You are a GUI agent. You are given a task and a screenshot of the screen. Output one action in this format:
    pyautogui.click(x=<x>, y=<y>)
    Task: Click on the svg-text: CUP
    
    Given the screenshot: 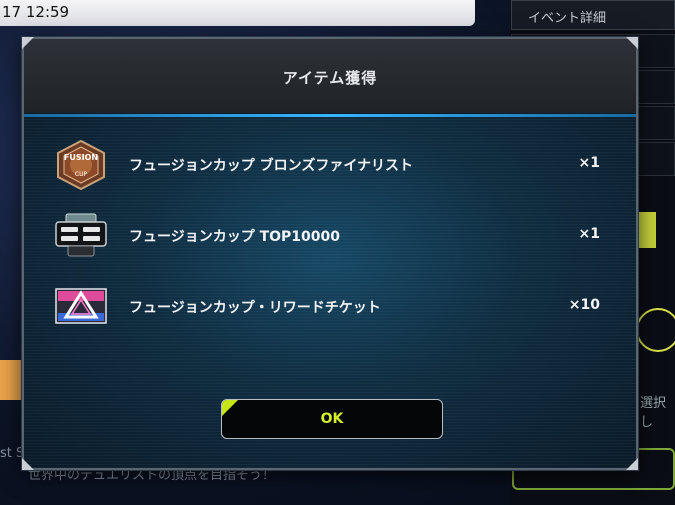 What is the action you would take?
    pyautogui.click(x=81, y=174)
    